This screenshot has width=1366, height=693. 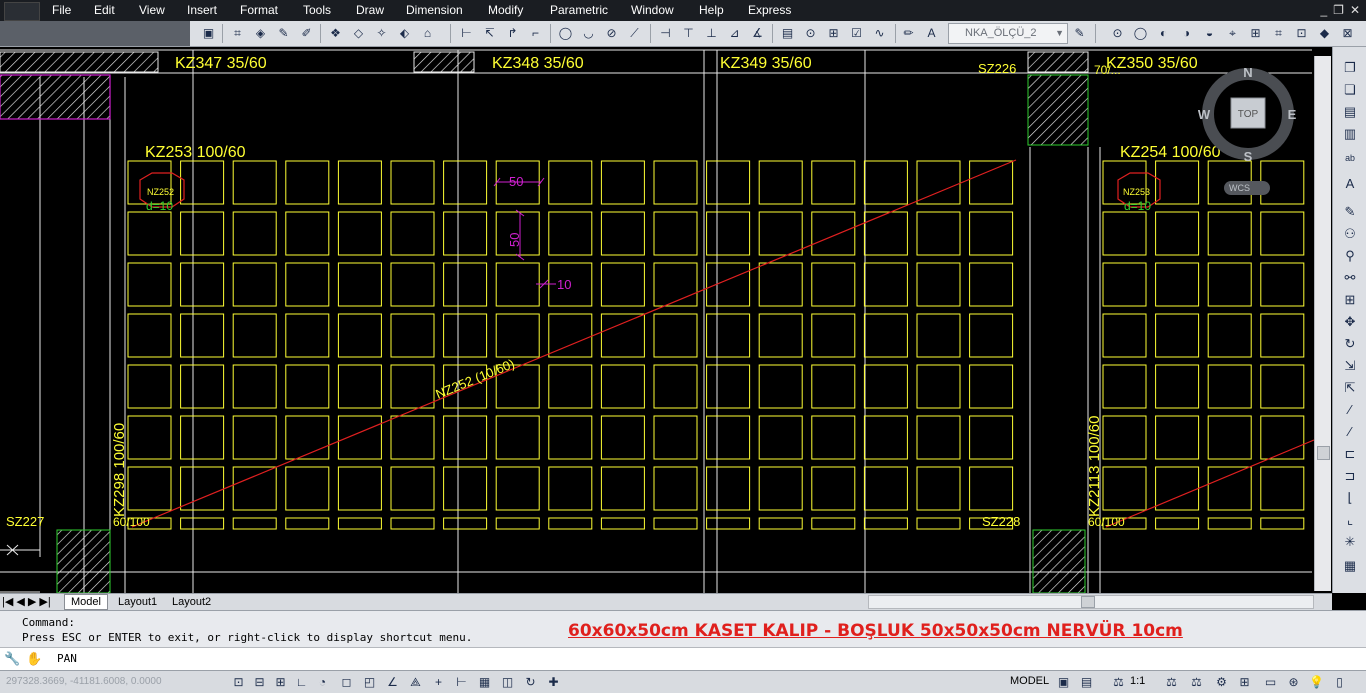 What do you see at coordinates (711, 33) in the screenshot?
I see `dim-aligned-icon: ⊥` at bounding box center [711, 33].